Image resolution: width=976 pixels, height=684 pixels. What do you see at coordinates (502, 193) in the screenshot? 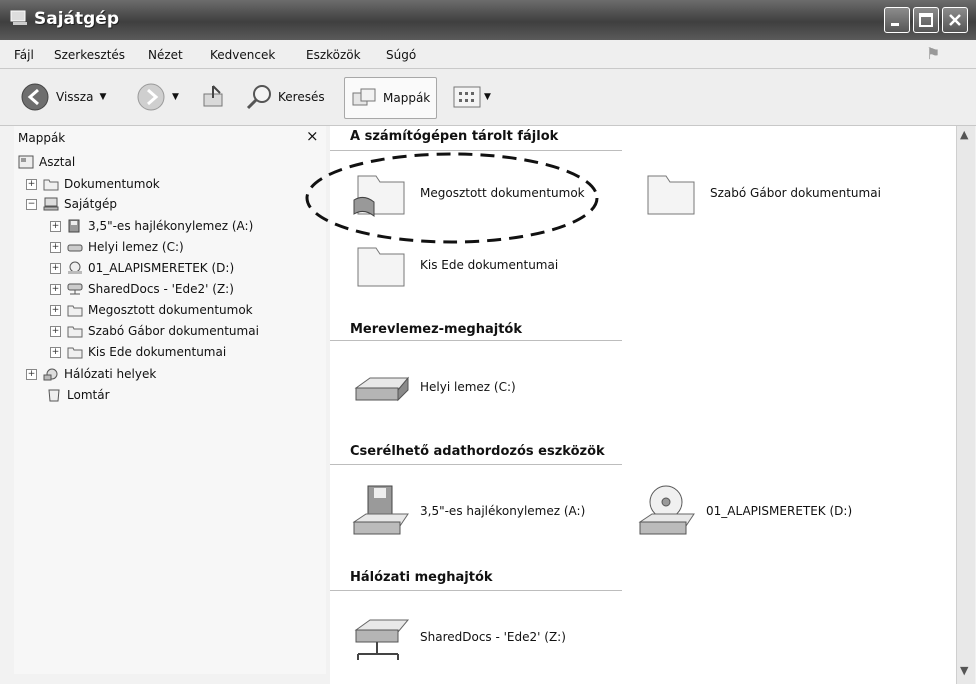
I see `item-label: Megosztott dokumentumok` at bounding box center [502, 193].